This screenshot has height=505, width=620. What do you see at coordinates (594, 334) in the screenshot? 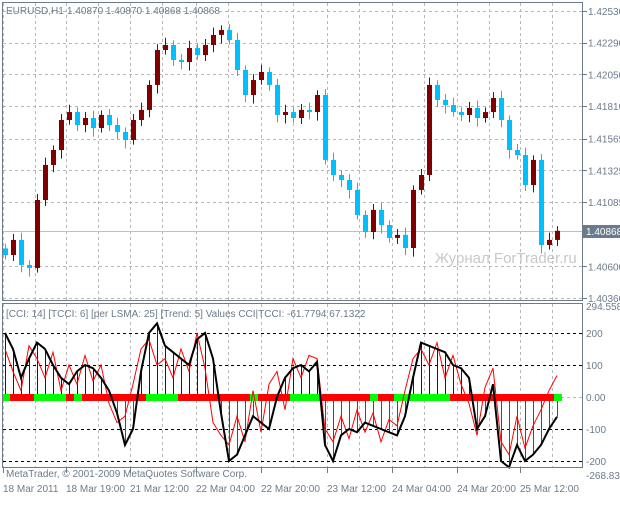
I see `level-label: 200` at bounding box center [594, 334].